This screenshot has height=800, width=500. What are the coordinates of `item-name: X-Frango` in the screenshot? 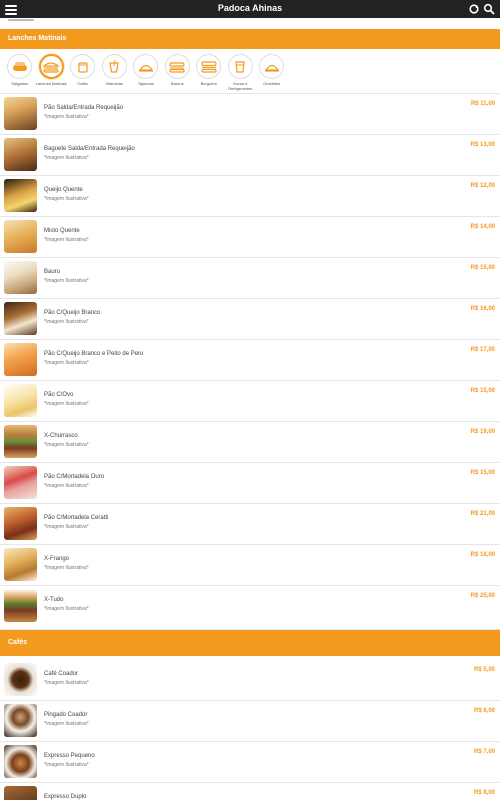 It's located at (57, 559).